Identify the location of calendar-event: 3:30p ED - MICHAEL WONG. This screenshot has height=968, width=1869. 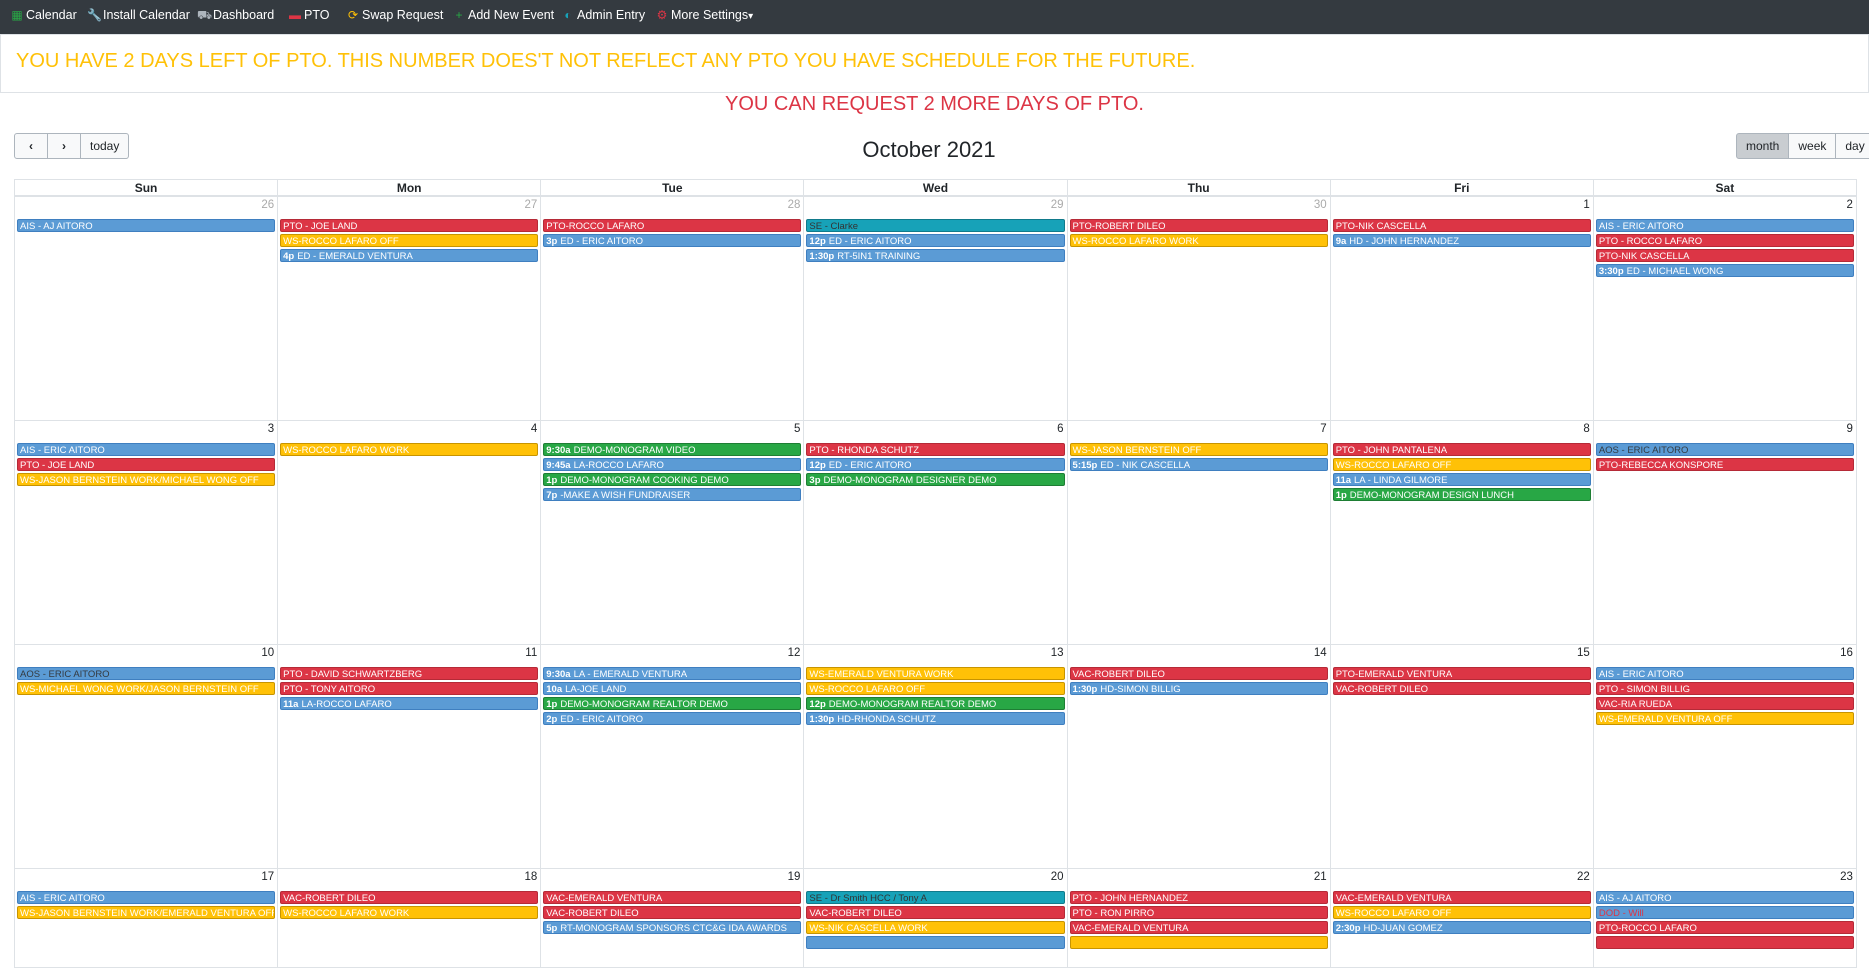
(1724, 270).